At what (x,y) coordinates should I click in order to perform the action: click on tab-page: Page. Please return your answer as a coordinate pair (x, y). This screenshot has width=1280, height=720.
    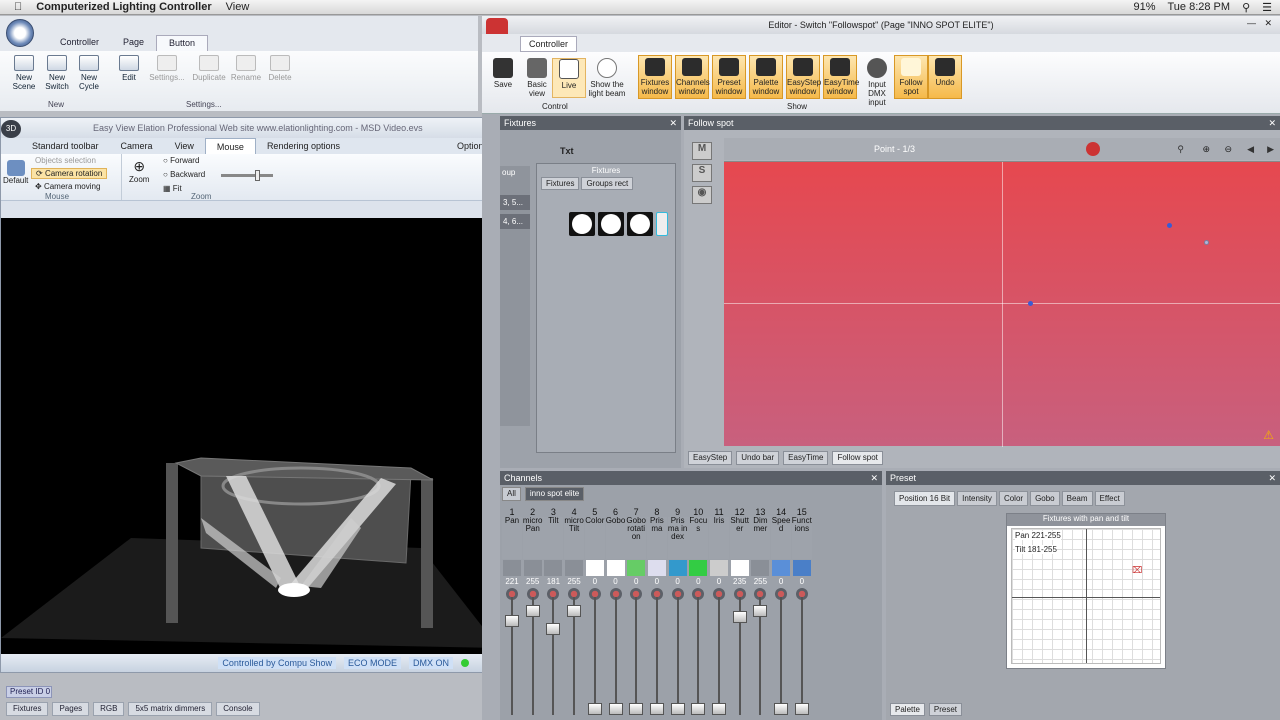
    Looking at the image, I should click on (133, 43).